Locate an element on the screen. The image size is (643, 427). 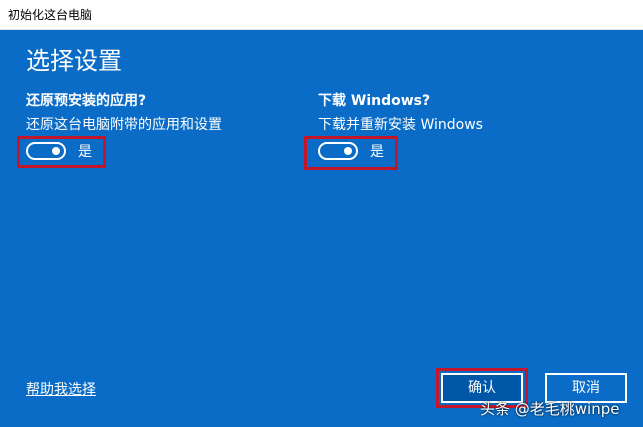
page-title: 选择设置 is located at coordinates (74, 61).